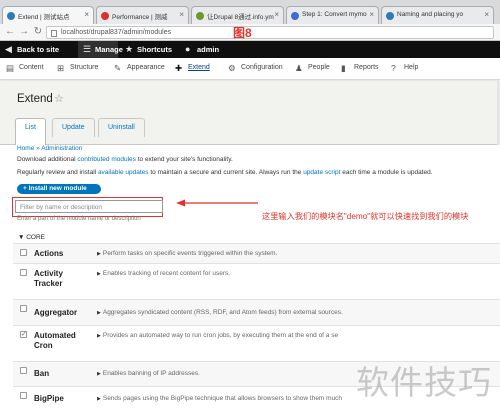 This screenshot has height=410, width=500. What do you see at coordinates (188, 49) in the screenshot?
I see `user-icon: ●` at bounding box center [188, 49].